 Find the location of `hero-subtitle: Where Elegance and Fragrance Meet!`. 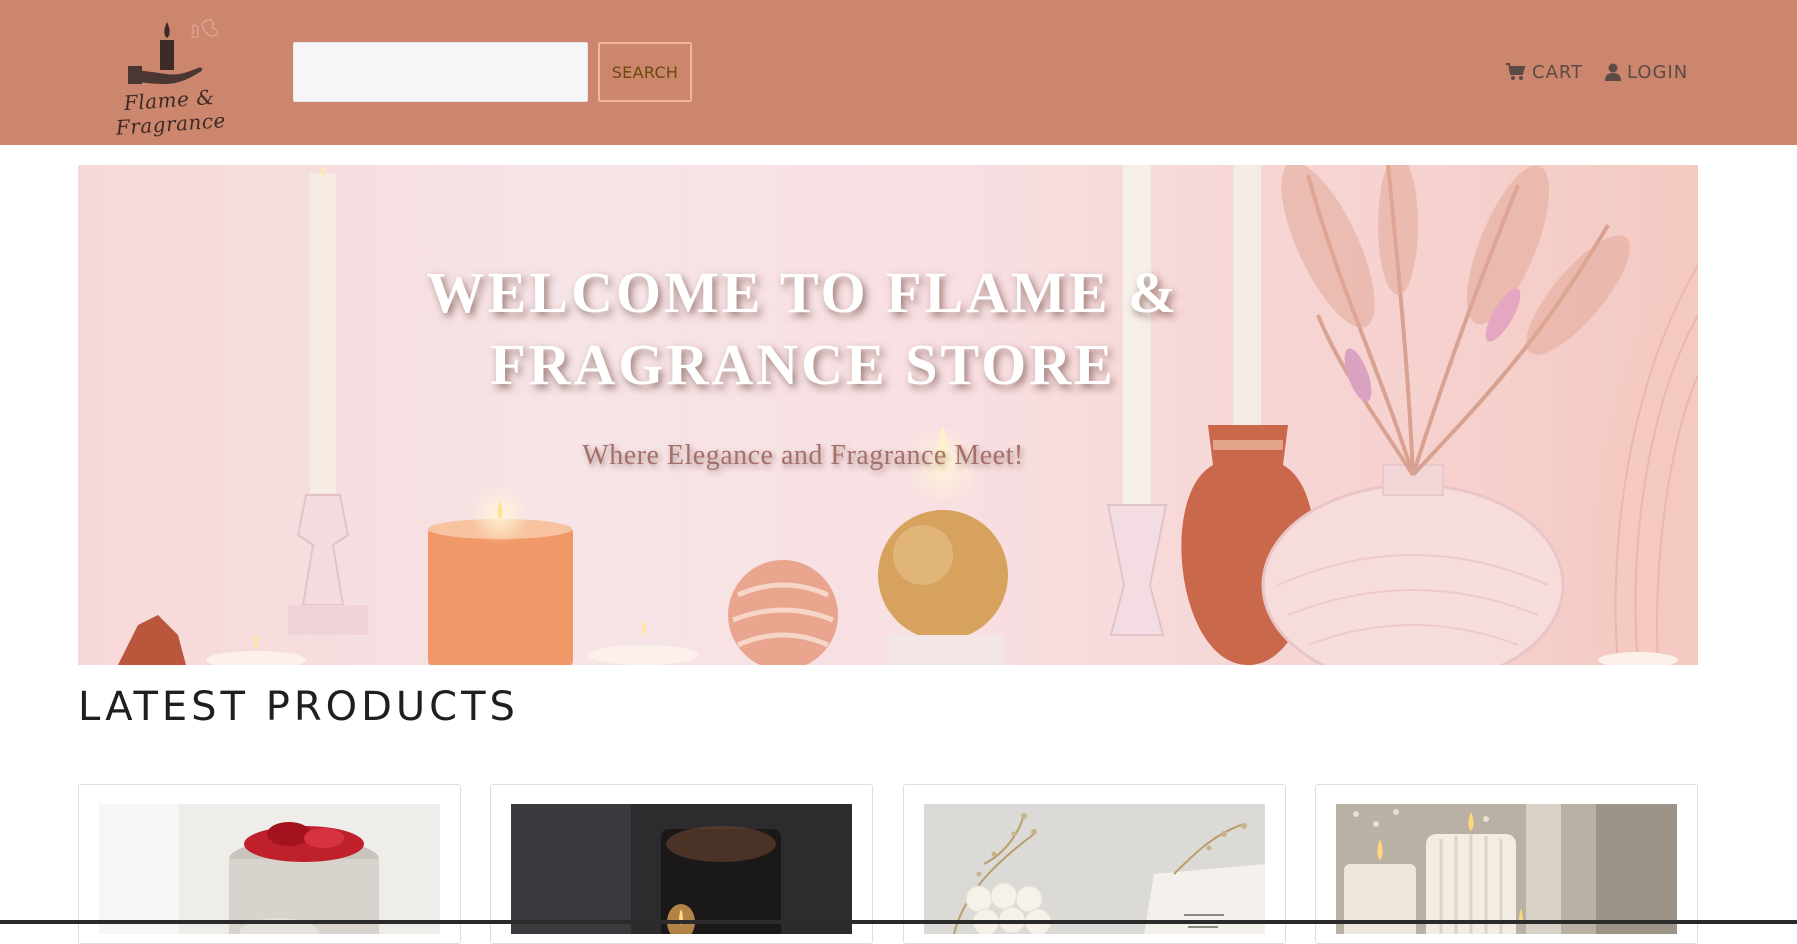

hero-subtitle: Where Elegance and Fragrance Meet! is located at coordinates (803, 455).